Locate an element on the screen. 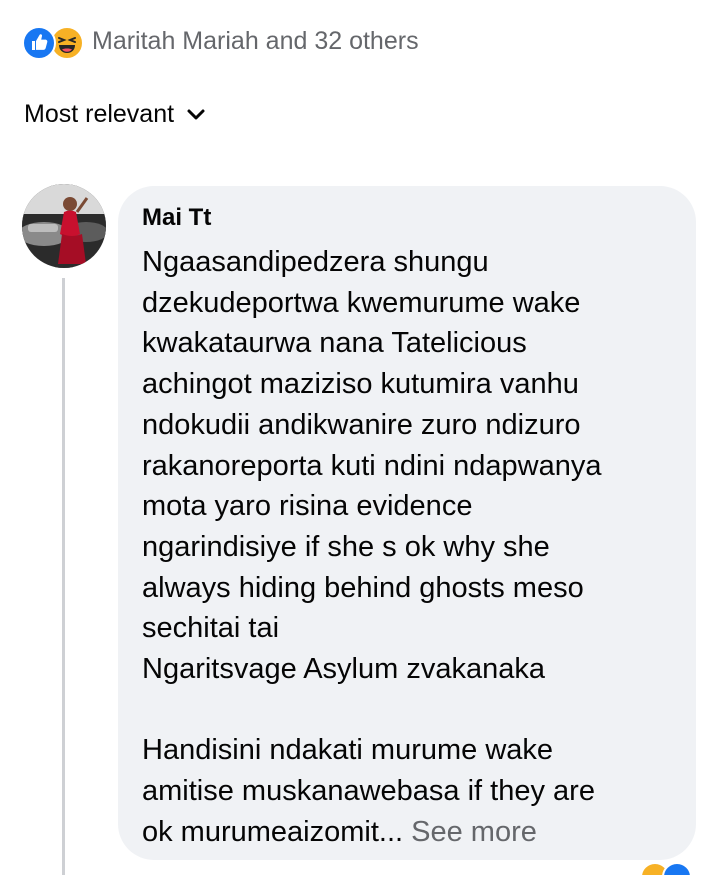  comment-reactions-badge is located at coordinates (670, 868).